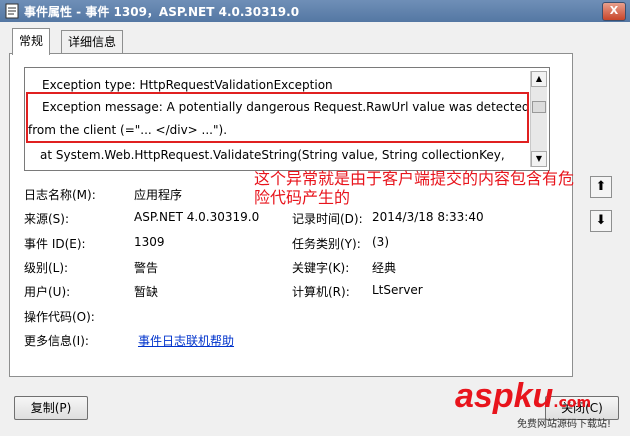 The height and width of the screenshot is (436, 630). I want to click on opcode-label: 操作代码(O):, so click(59, 317).